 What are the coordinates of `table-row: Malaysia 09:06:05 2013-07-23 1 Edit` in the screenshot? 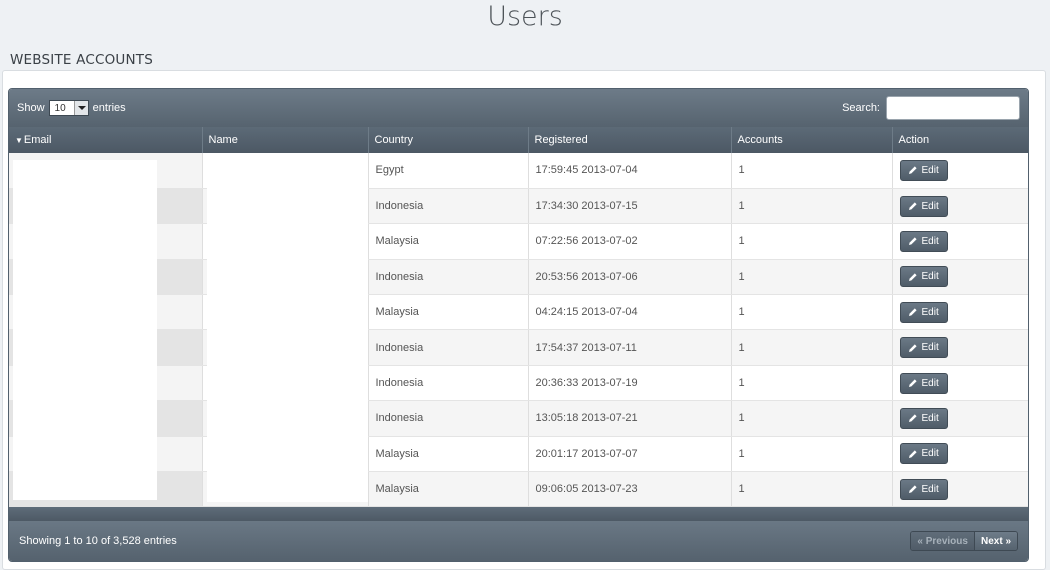 It's located at (518, 489).